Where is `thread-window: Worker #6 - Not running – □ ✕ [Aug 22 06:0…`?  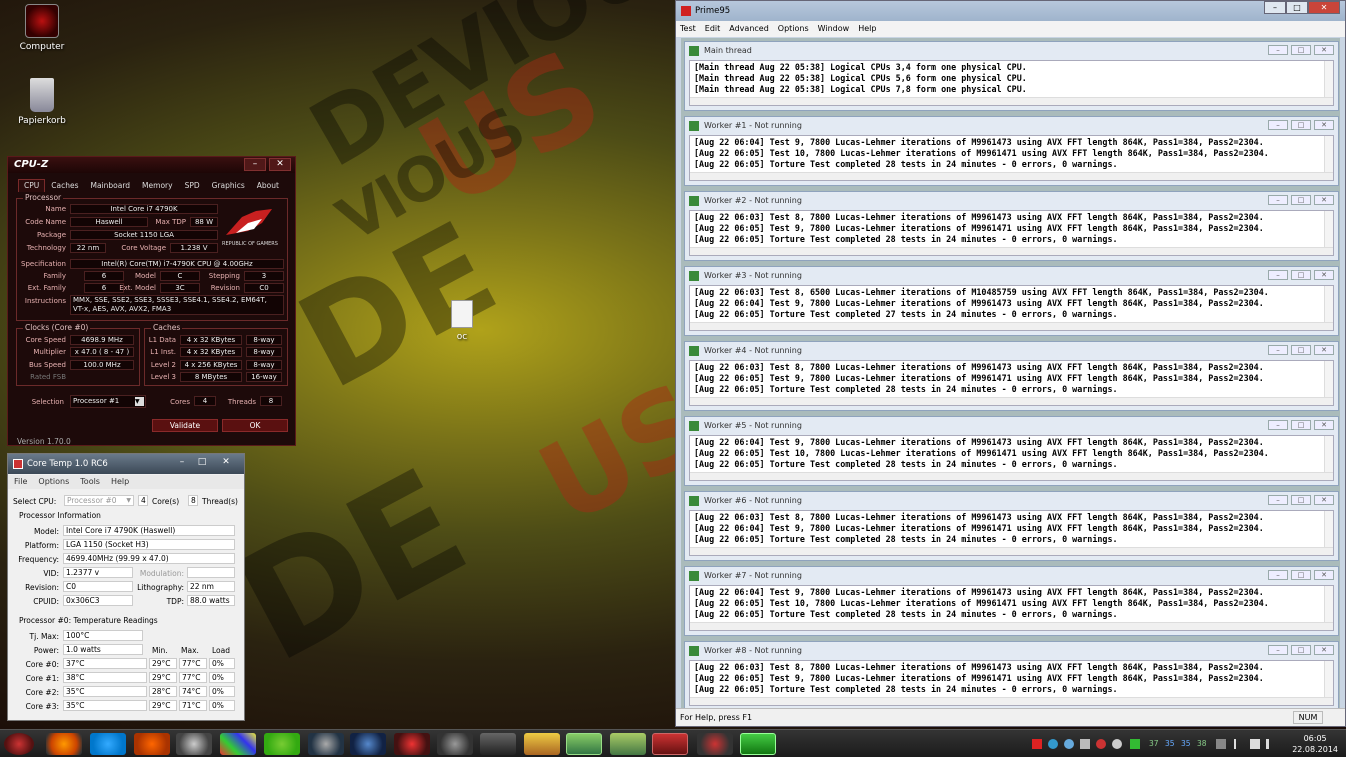 thread-window: Worker #6 - Not running – □ ✕ [Aug 22 06:0… is located at coordinates (1011, 526).